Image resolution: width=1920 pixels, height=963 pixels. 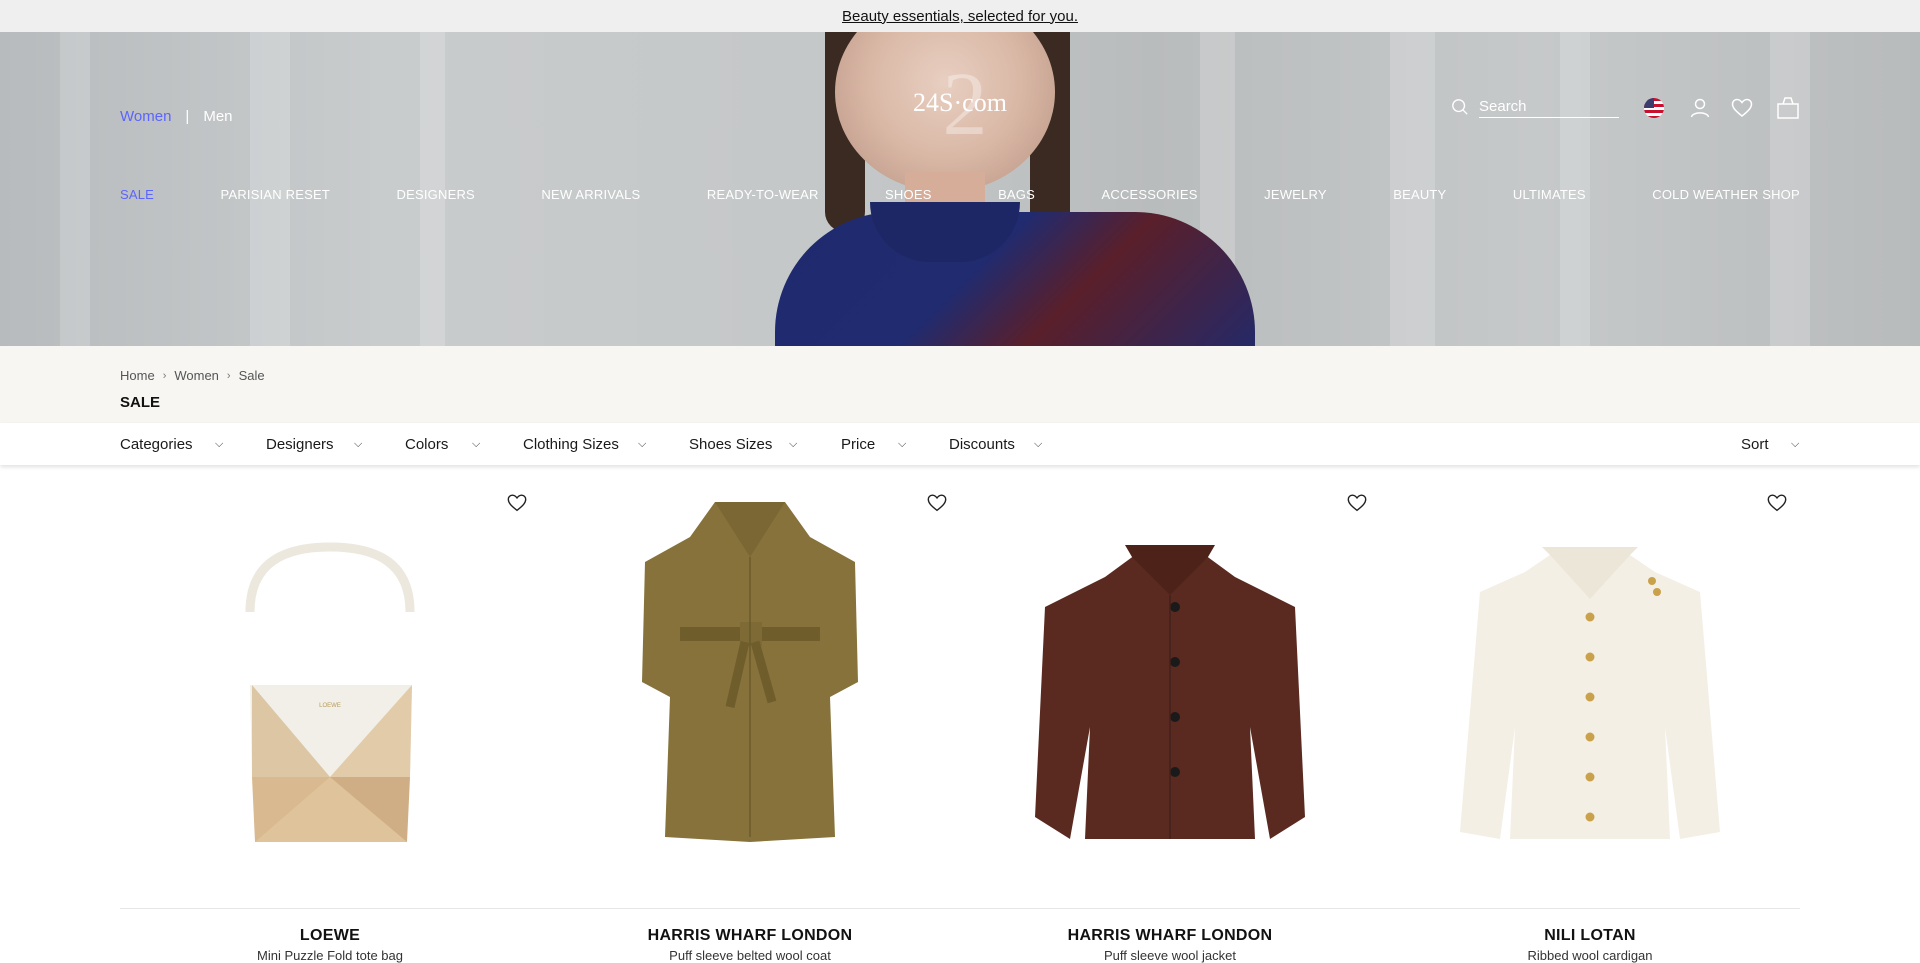 I want to click on promo-link: Beauty essentials, selected for you., so click(x=960, y=16).